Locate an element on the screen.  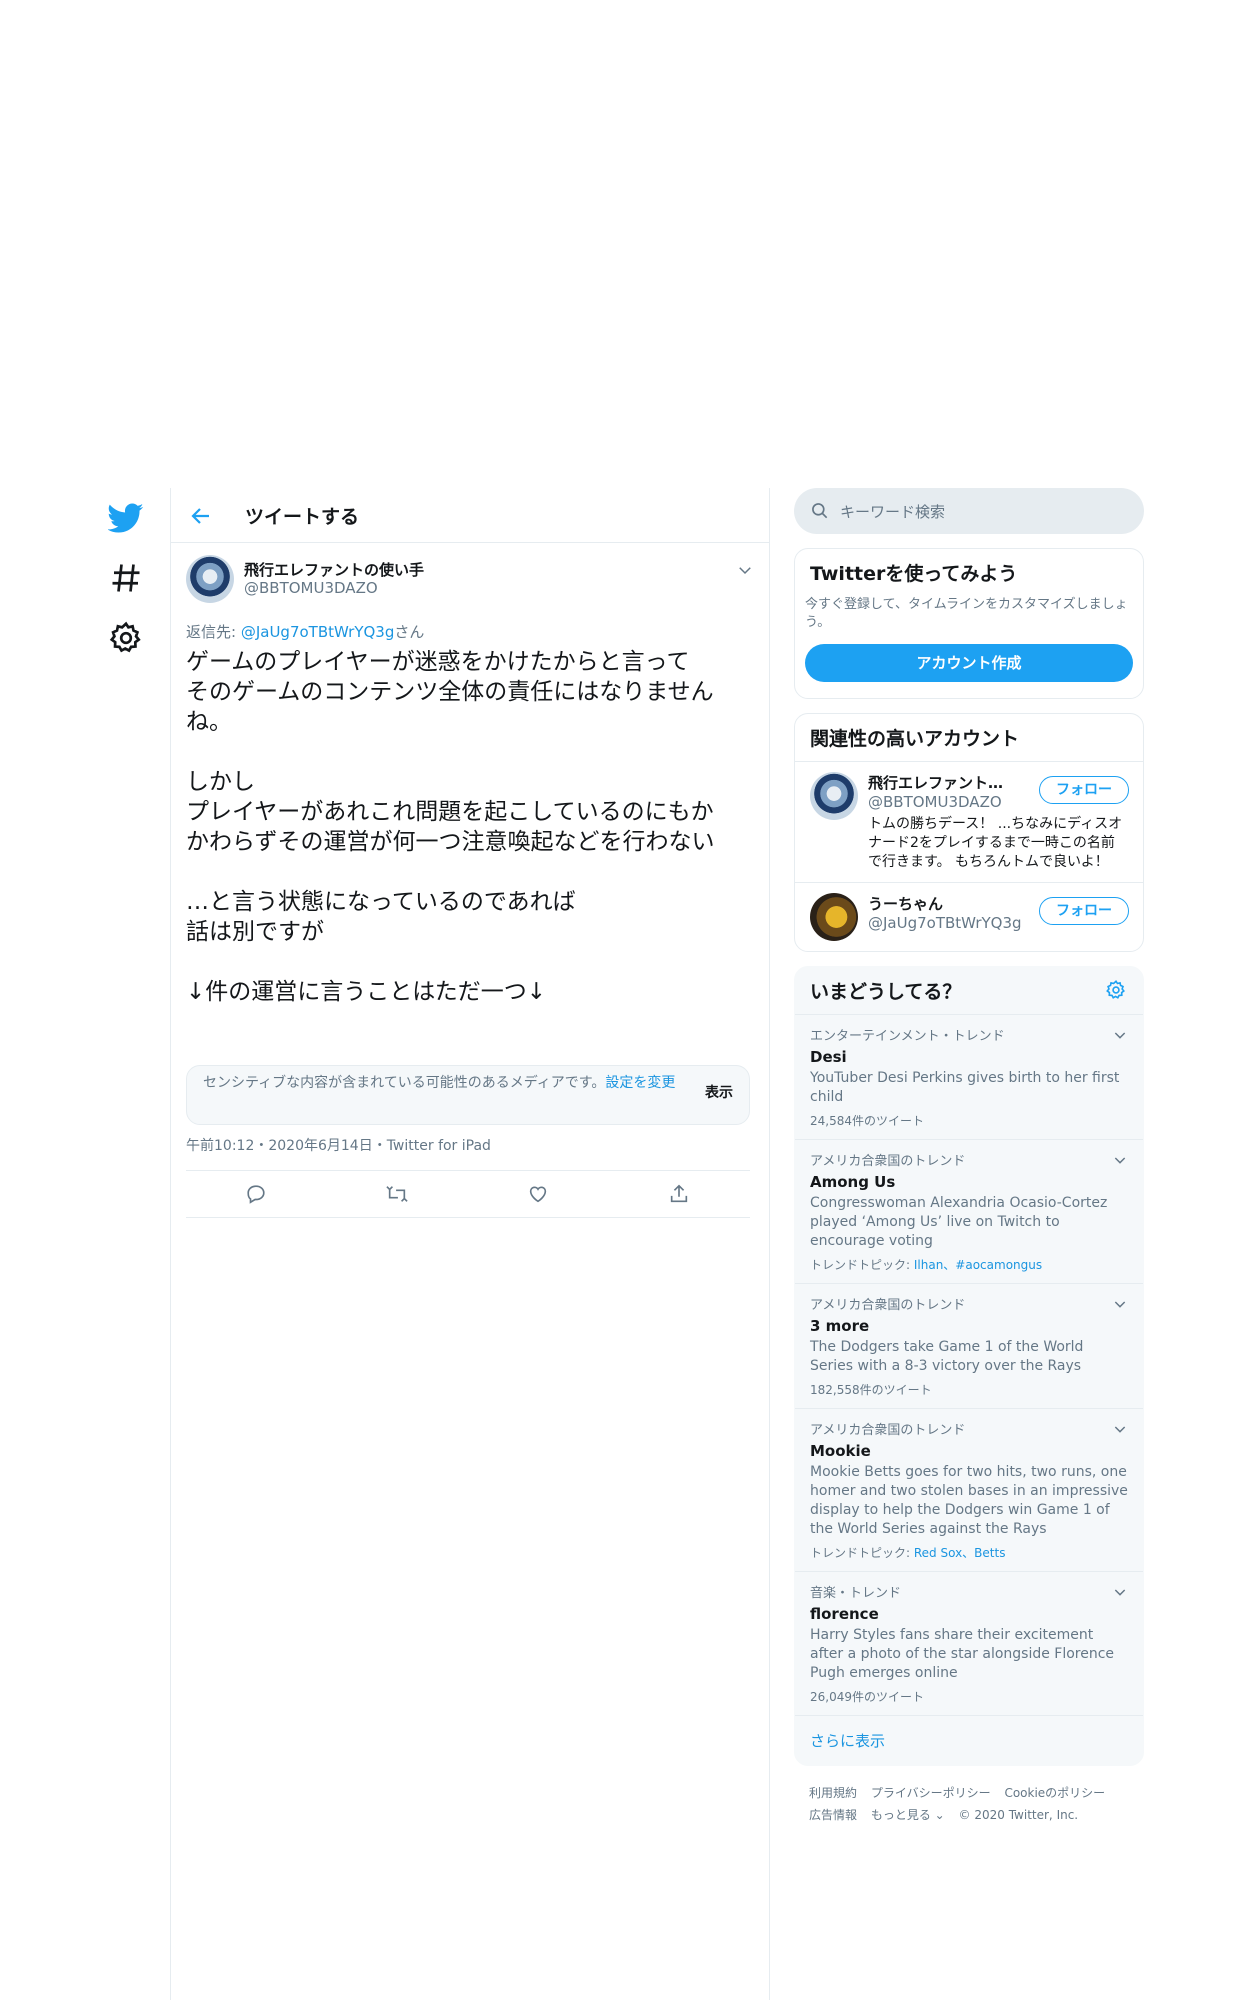
trend-count: 26,049件のツイート is located at coordinates (867, 1697).